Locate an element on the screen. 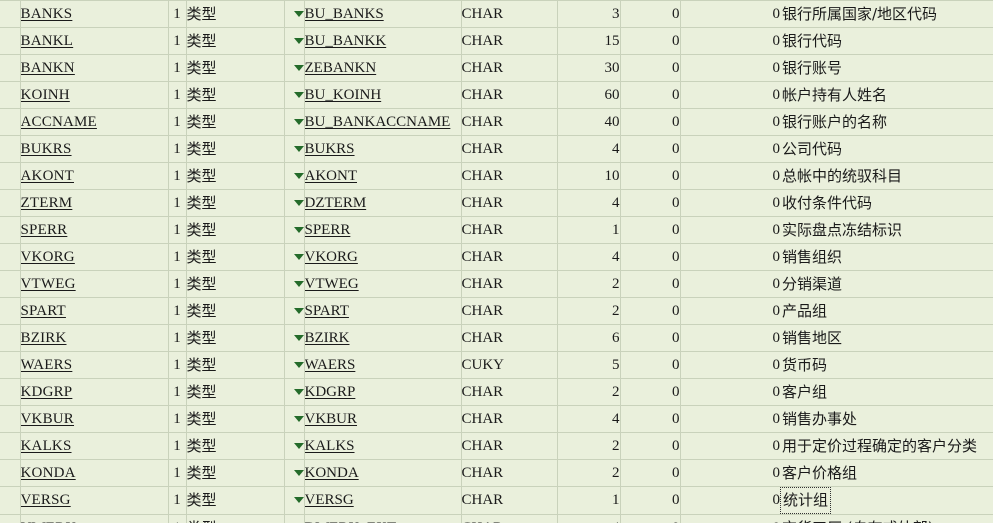  description-cell: 银行代码 is located at coordinates (886, 41).